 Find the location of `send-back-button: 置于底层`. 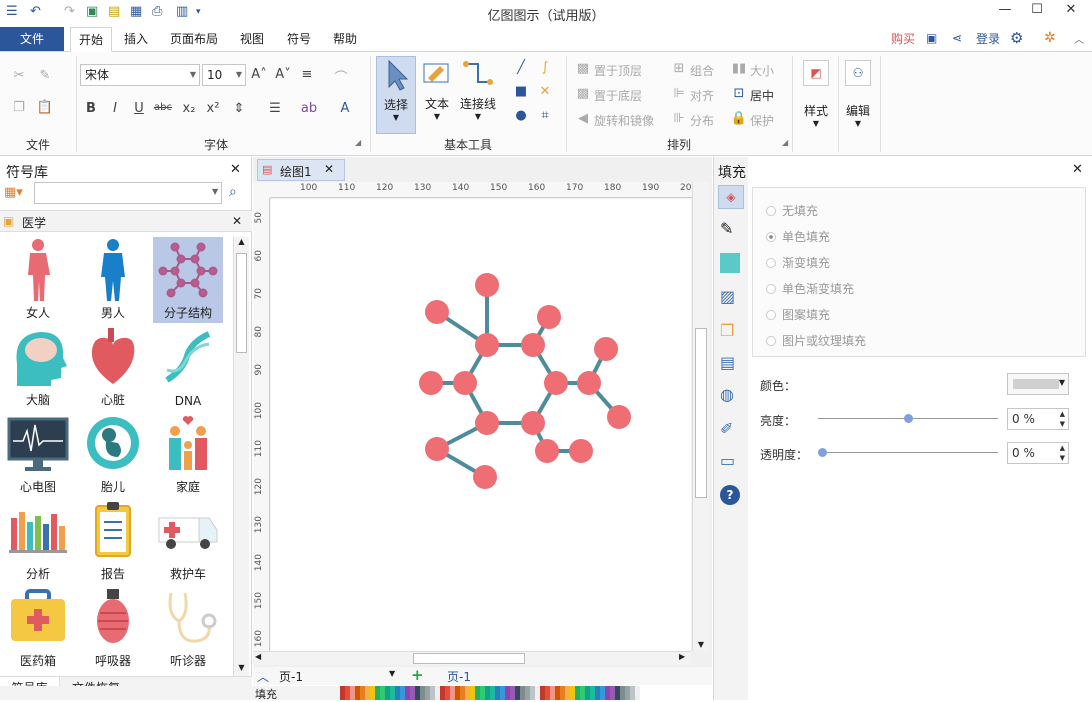

send-back-button: 置于底层 is located at coordinates (618, 95).